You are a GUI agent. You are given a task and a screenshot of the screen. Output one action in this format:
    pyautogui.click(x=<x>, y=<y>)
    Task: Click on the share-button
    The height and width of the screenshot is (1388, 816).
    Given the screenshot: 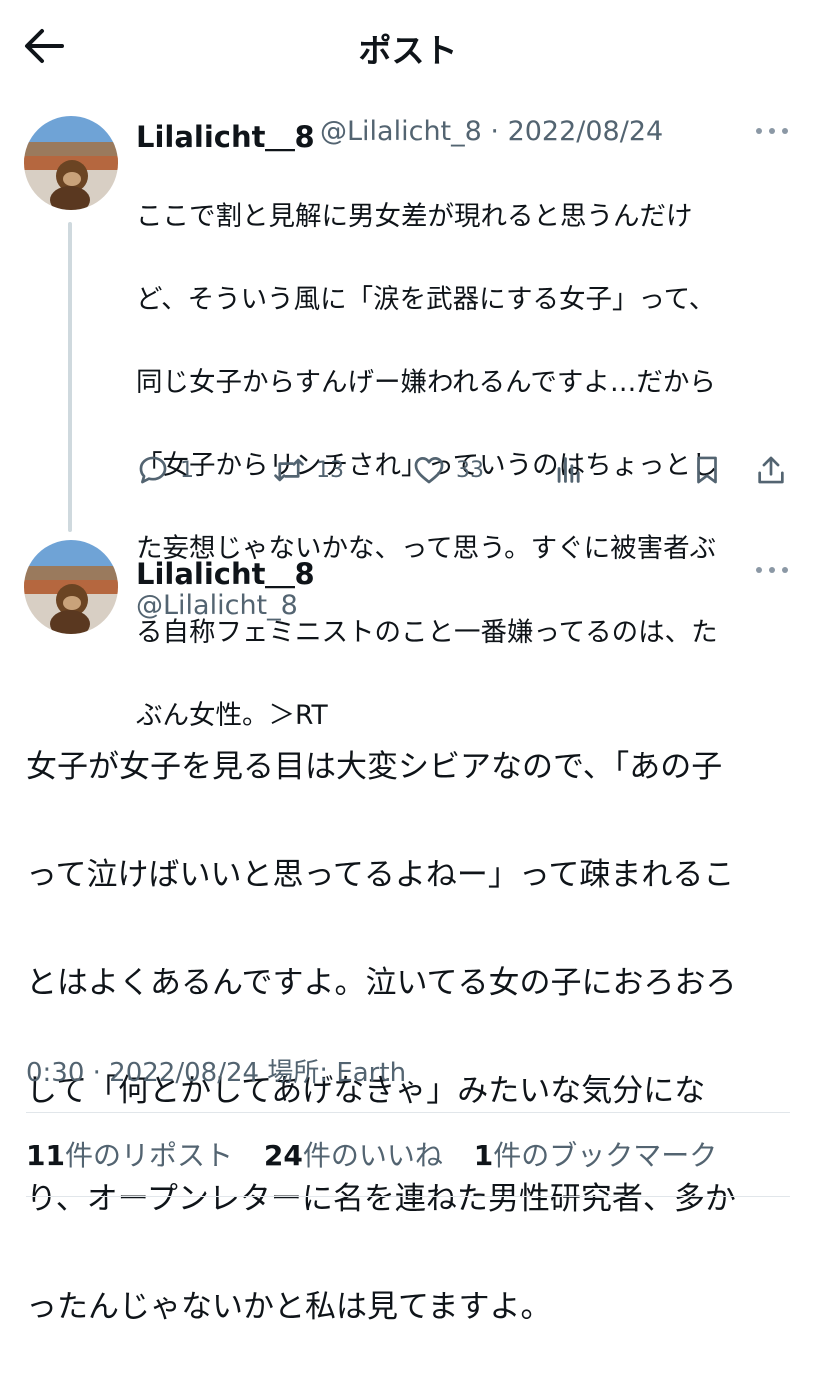 What is the action you would take?
    pyautogui.click(x=771, y=470)
    